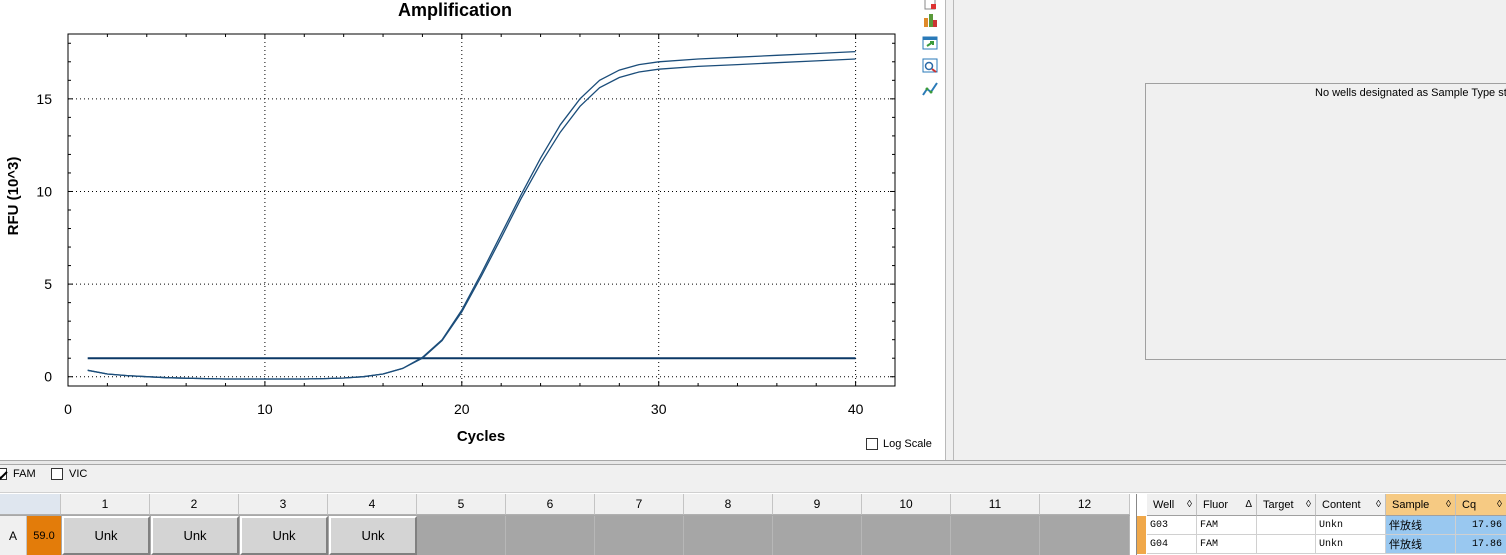 The image size is (1506, 555). What do you see at coordinates (1469, 504) in the screenshot?
I see `column-header-label: Cq` at bounding box center [1469, 504].